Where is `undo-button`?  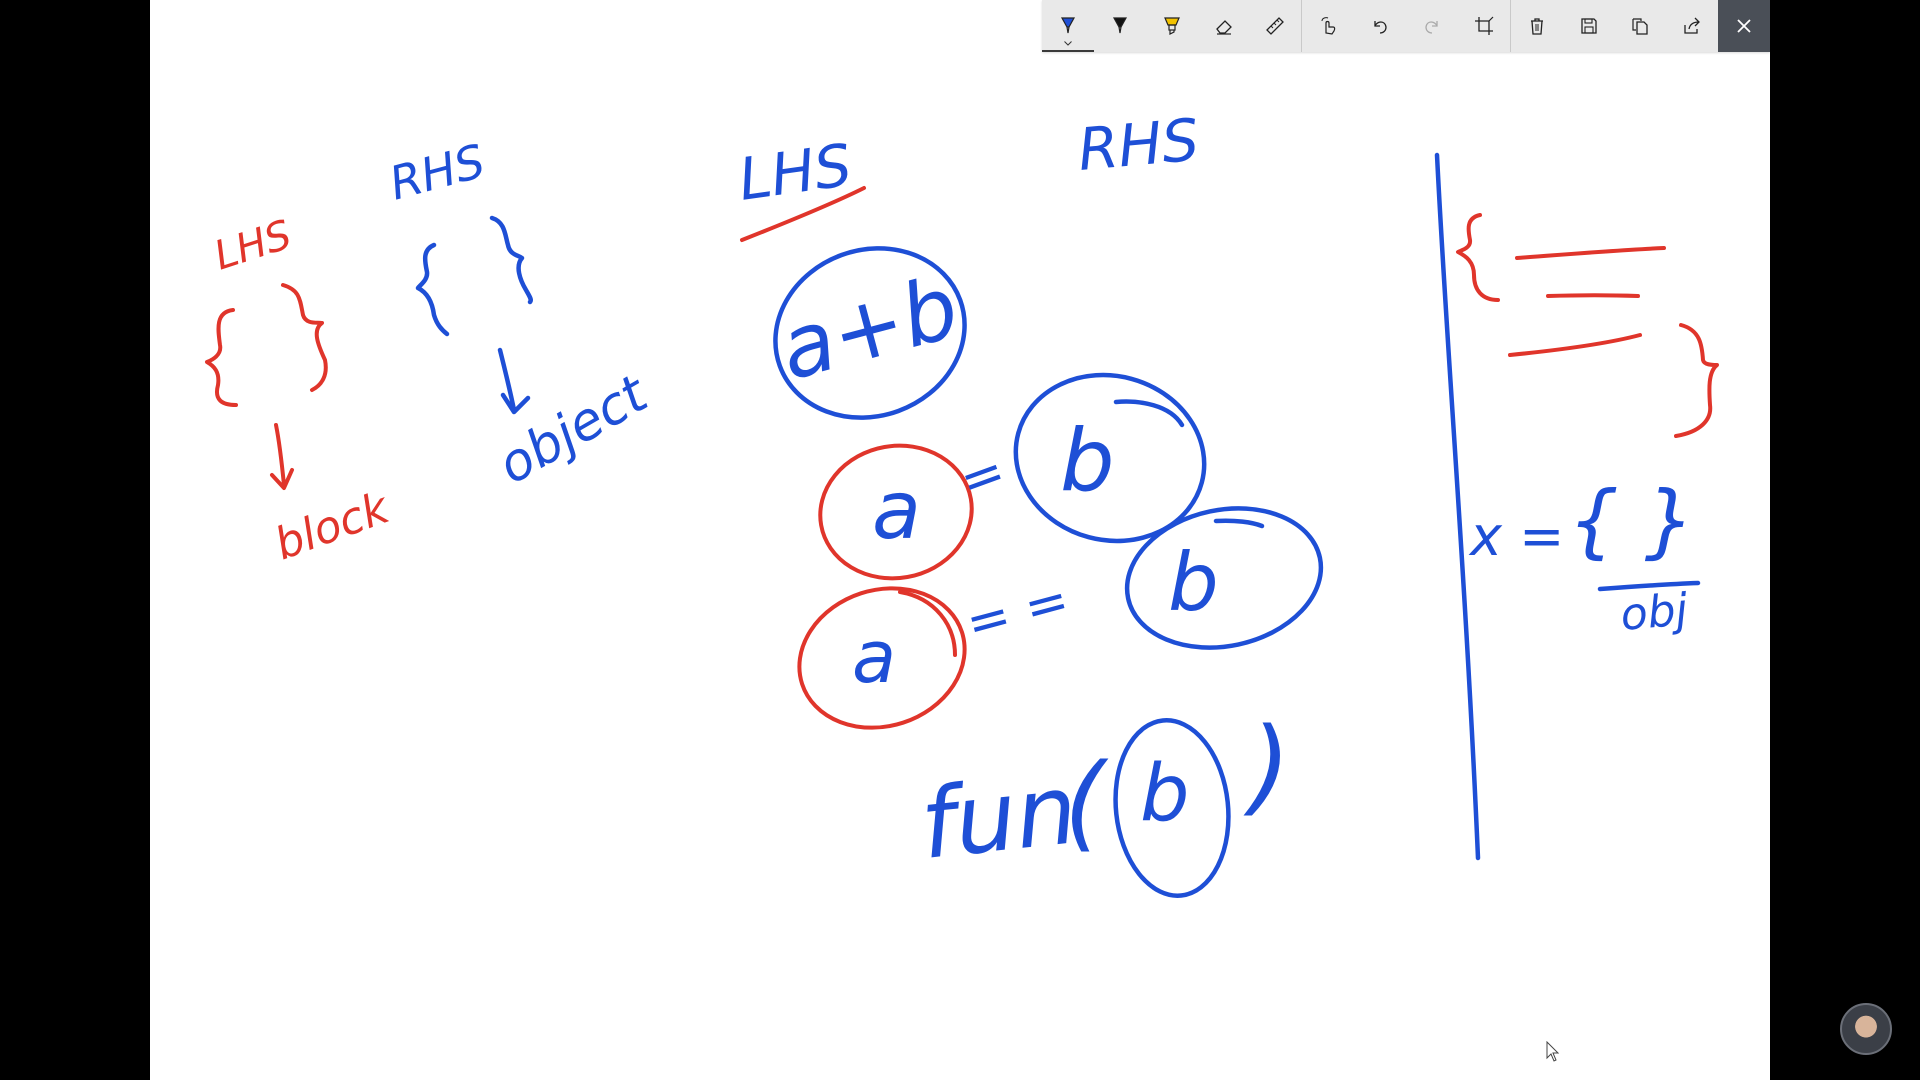 undo-button is located at coordinates (1380, 26).